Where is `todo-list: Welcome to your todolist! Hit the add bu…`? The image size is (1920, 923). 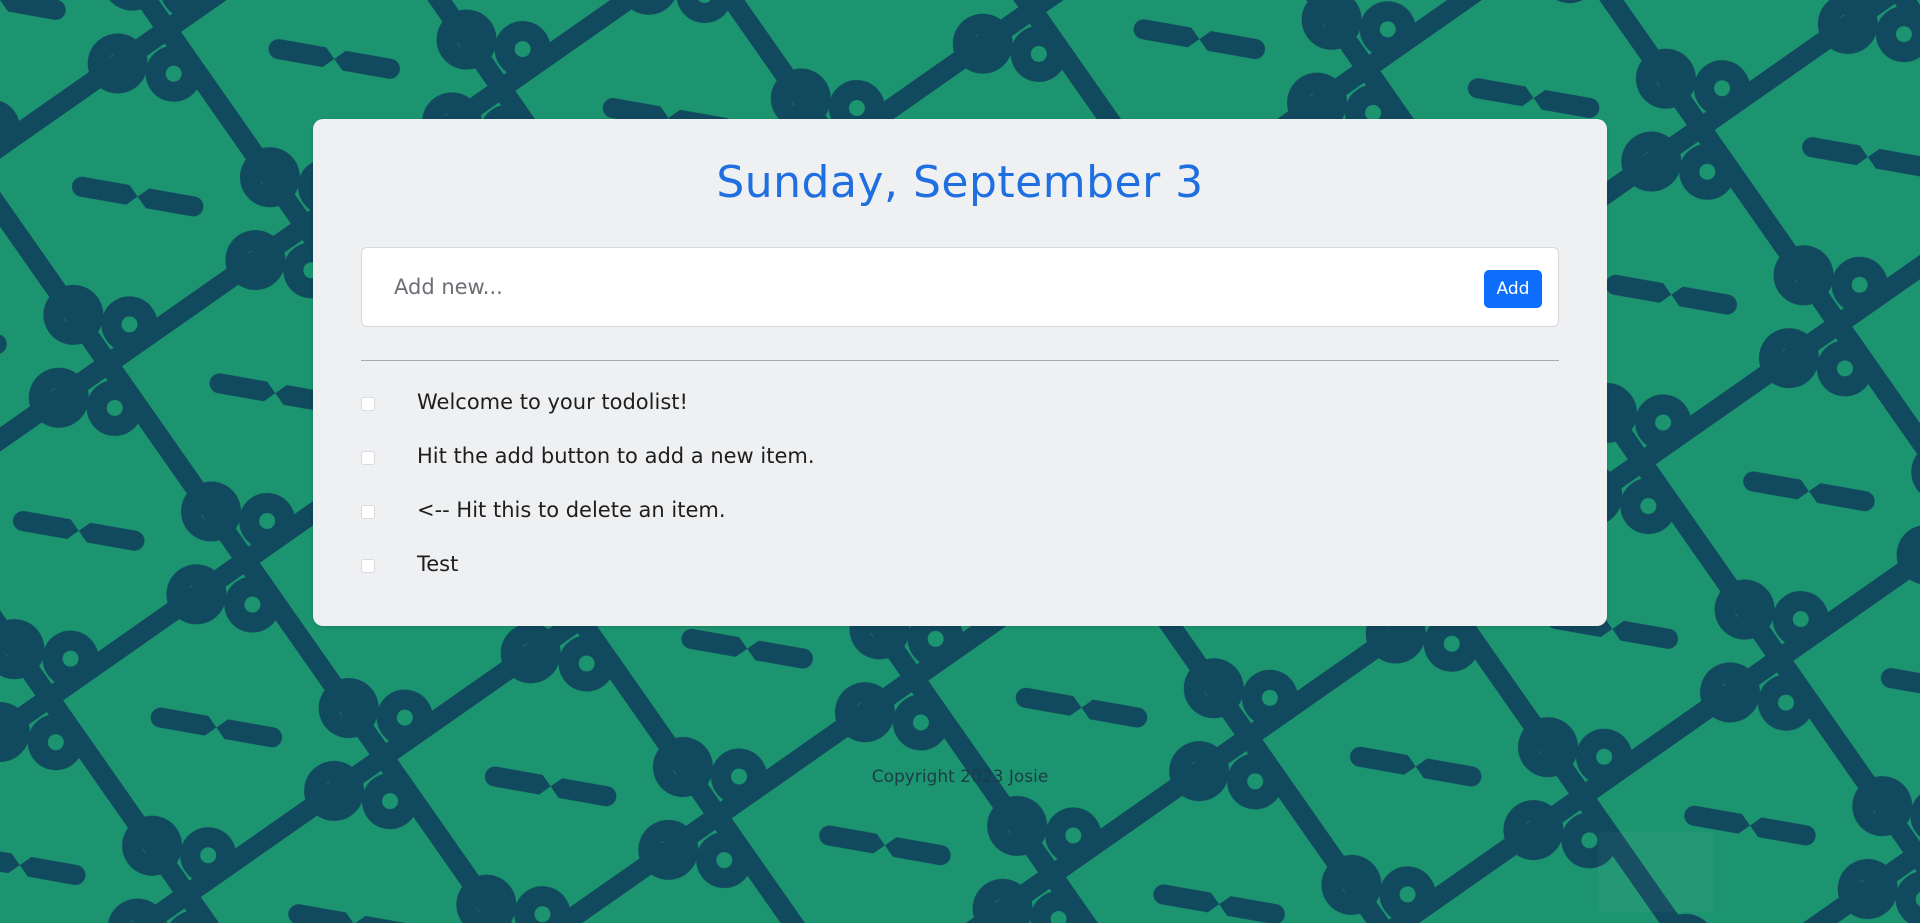 todo-list: Welcome to your todolist! Hit the add bu… is located at coordinates (960, 493).